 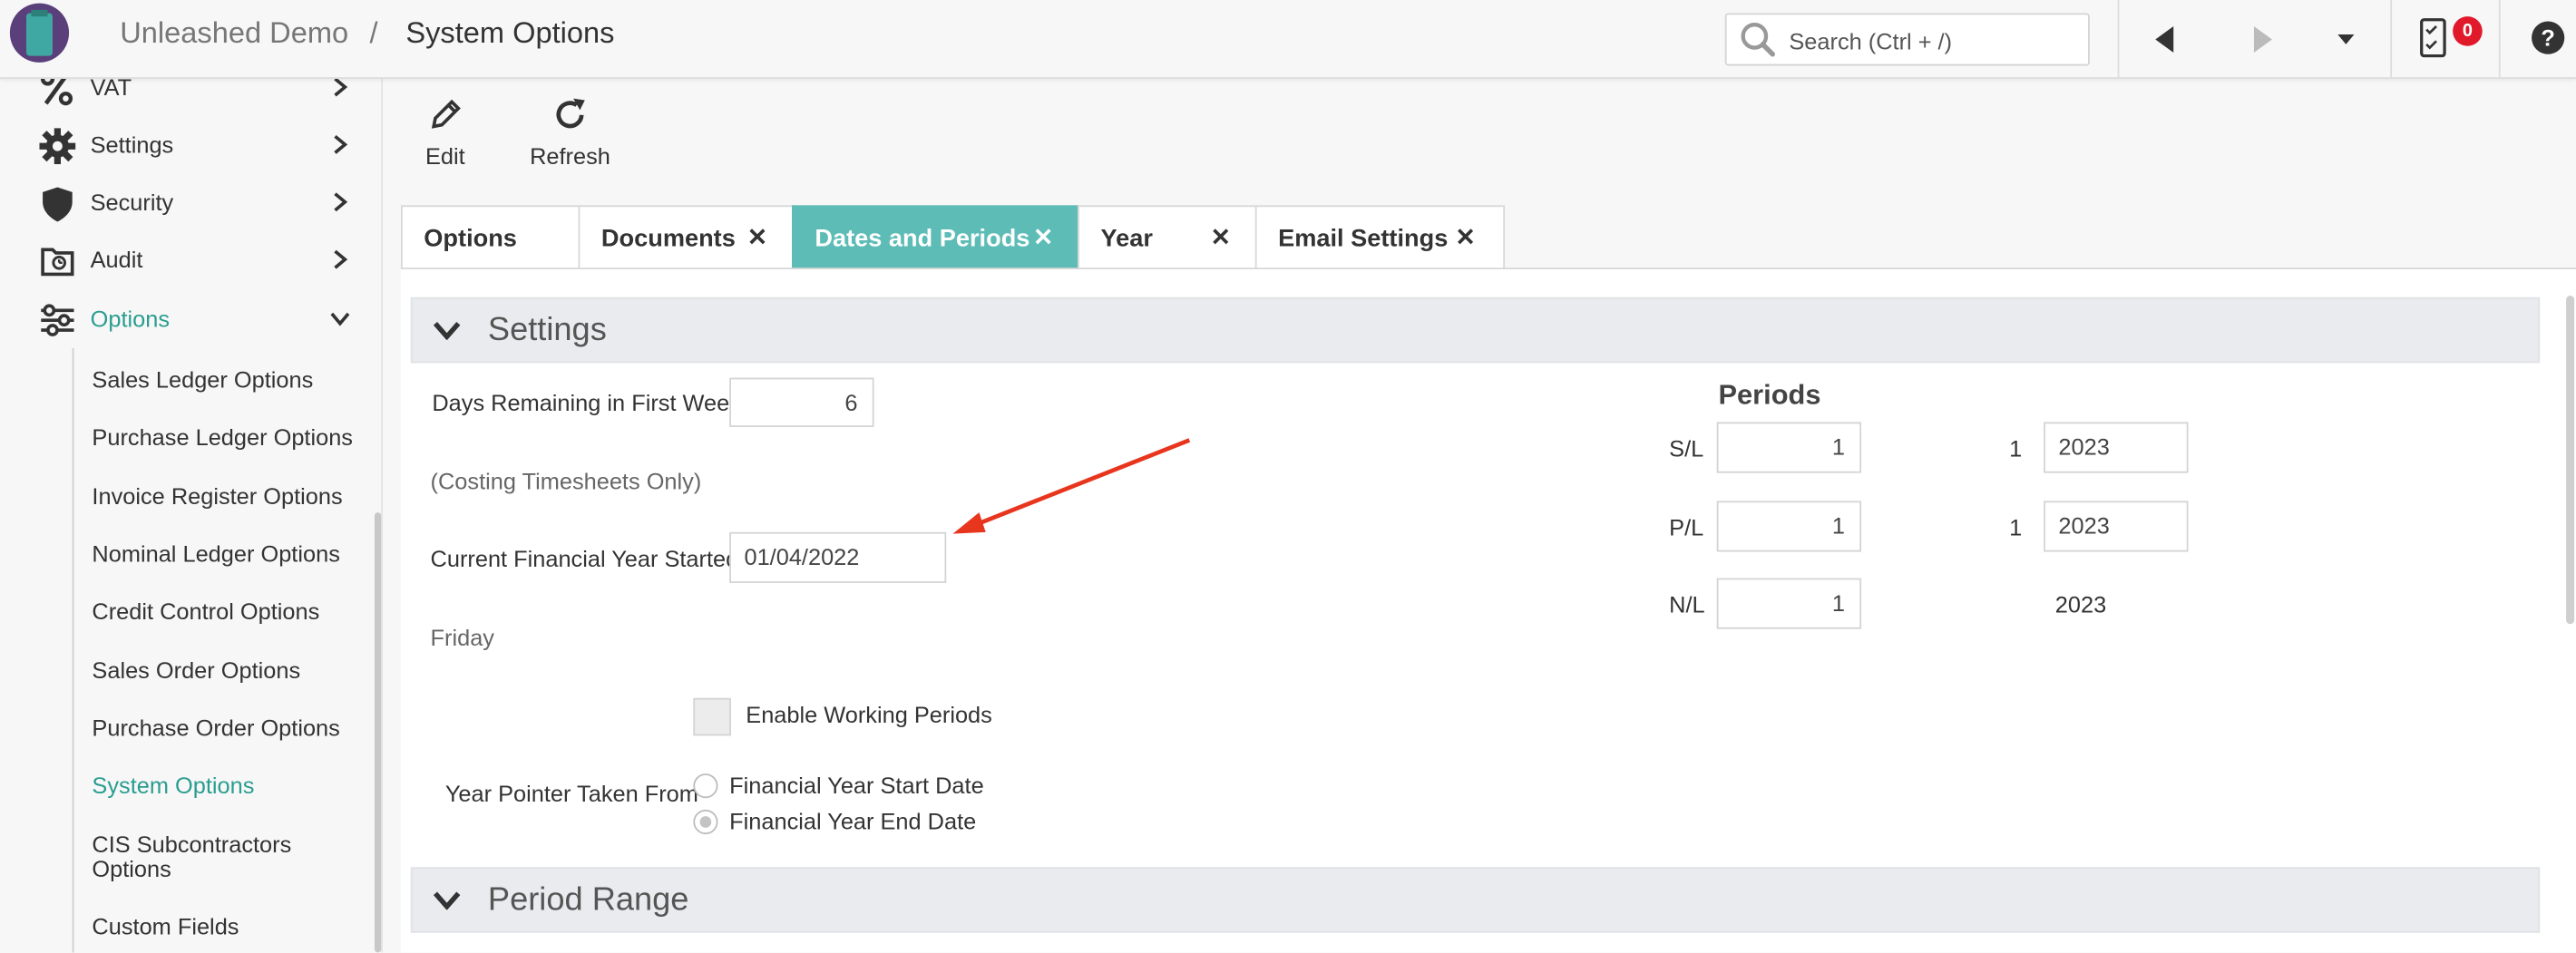 I want to click on tab-label: Dates and Periods, so click(x=922, y=239).